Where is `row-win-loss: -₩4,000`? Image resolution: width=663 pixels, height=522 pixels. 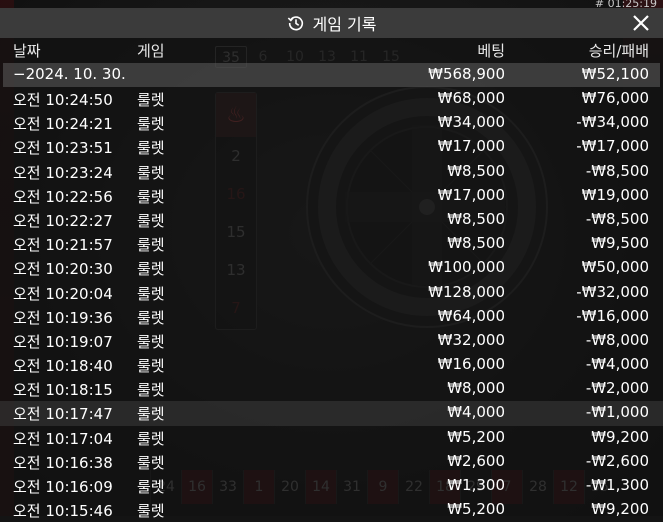 row-win-loss: -₩4,000 is located at coordinates (617, 364).